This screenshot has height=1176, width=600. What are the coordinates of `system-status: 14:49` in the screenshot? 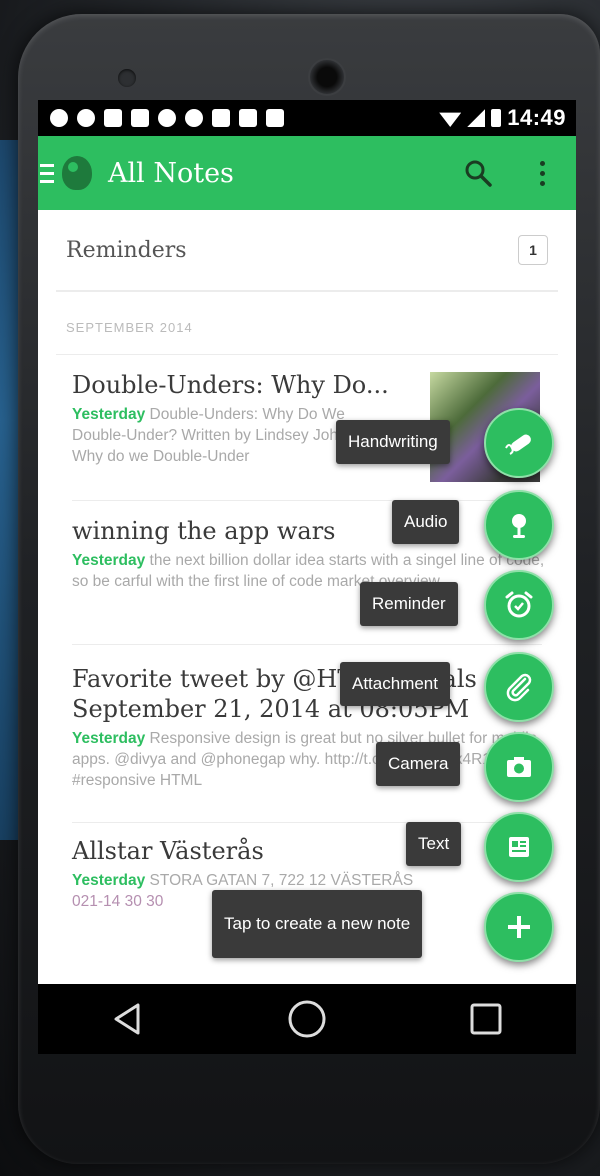 It's located at (507, 118).